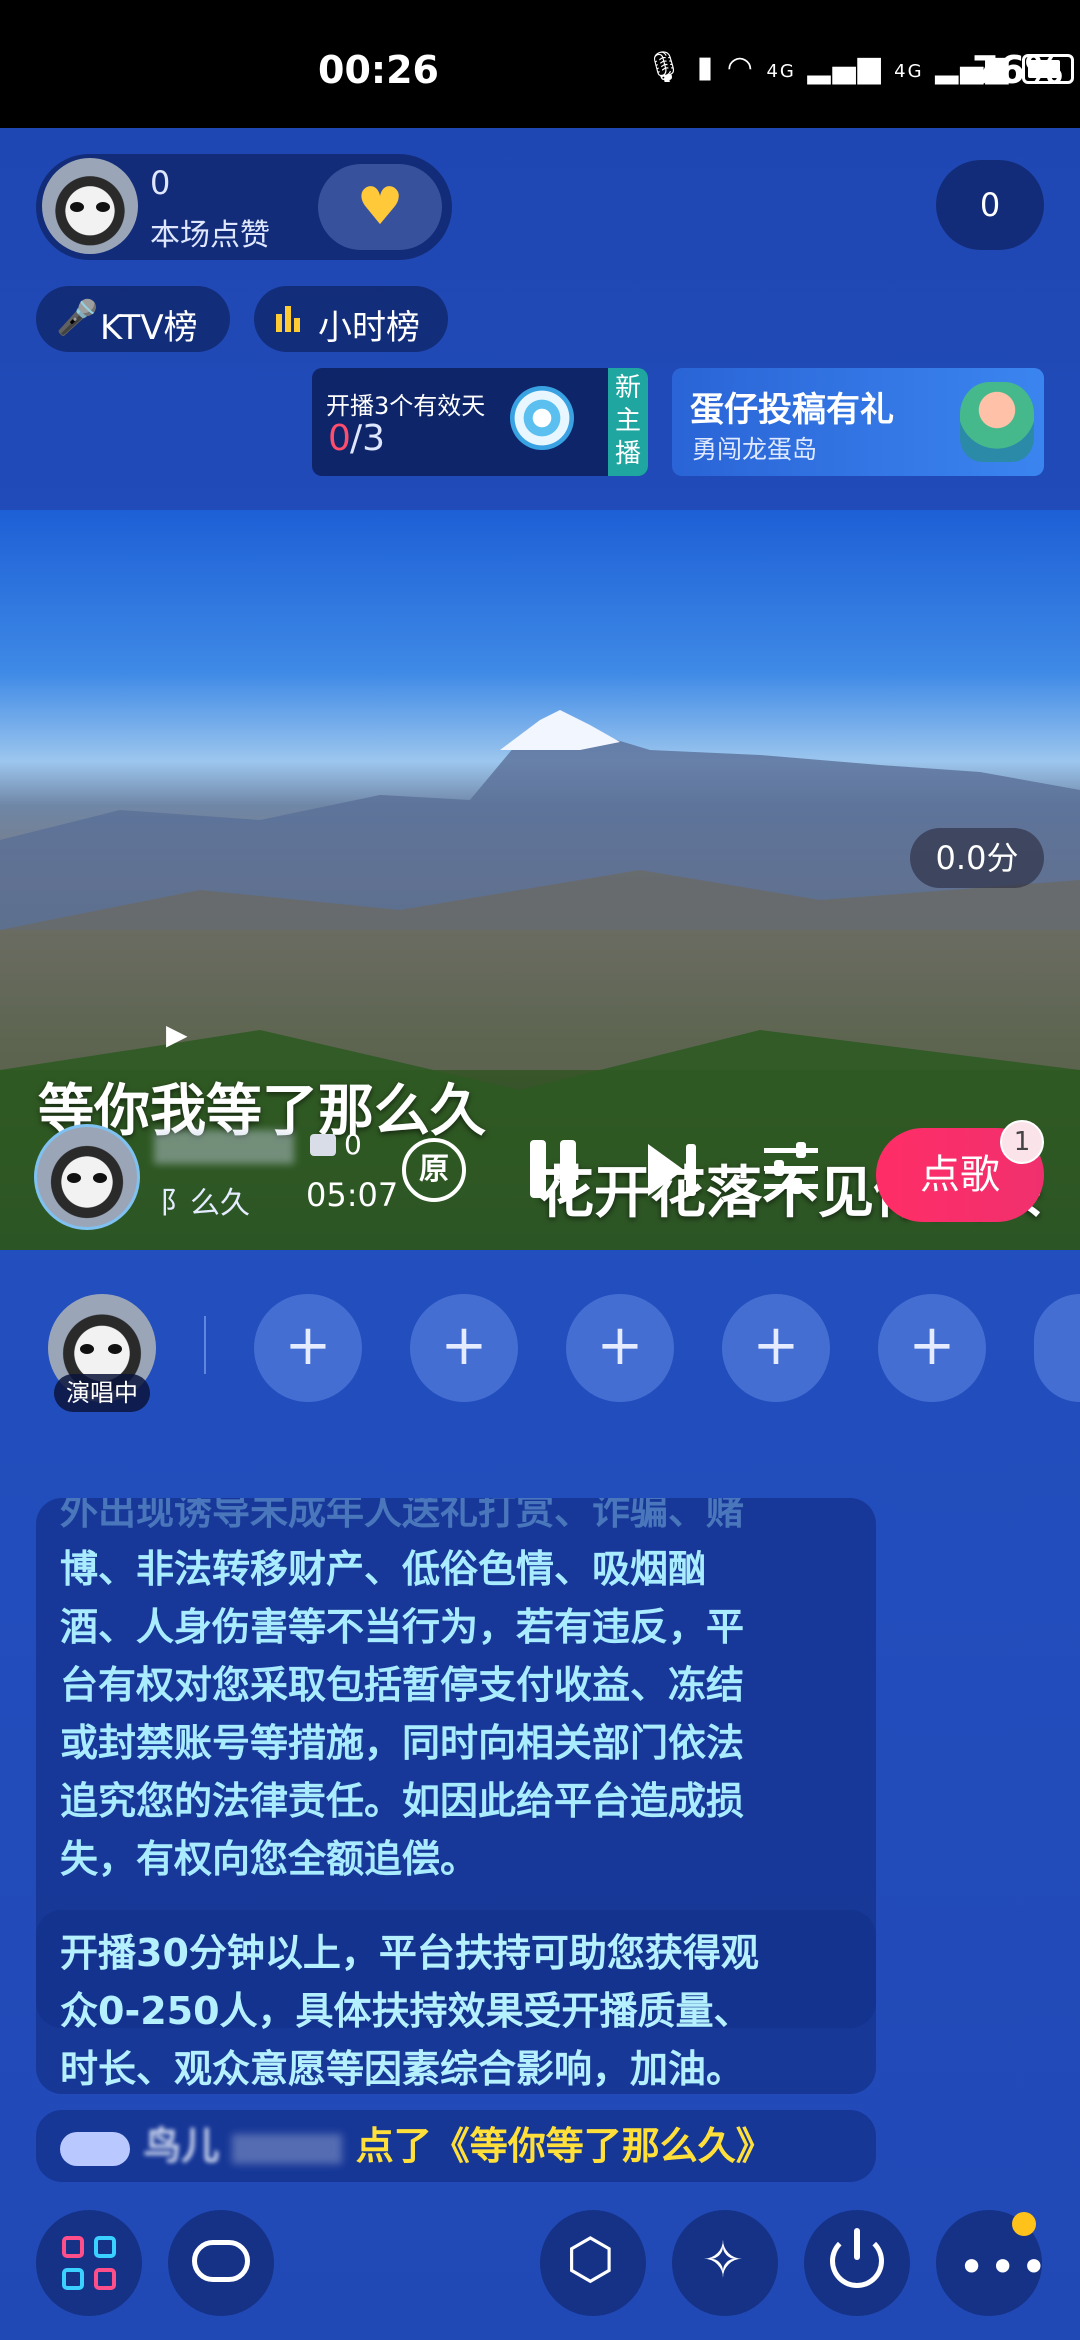 Image resolution: width=1080 pixels, height=2340 pixels. I want to click on viewer-count: 0, so click(990, 205).